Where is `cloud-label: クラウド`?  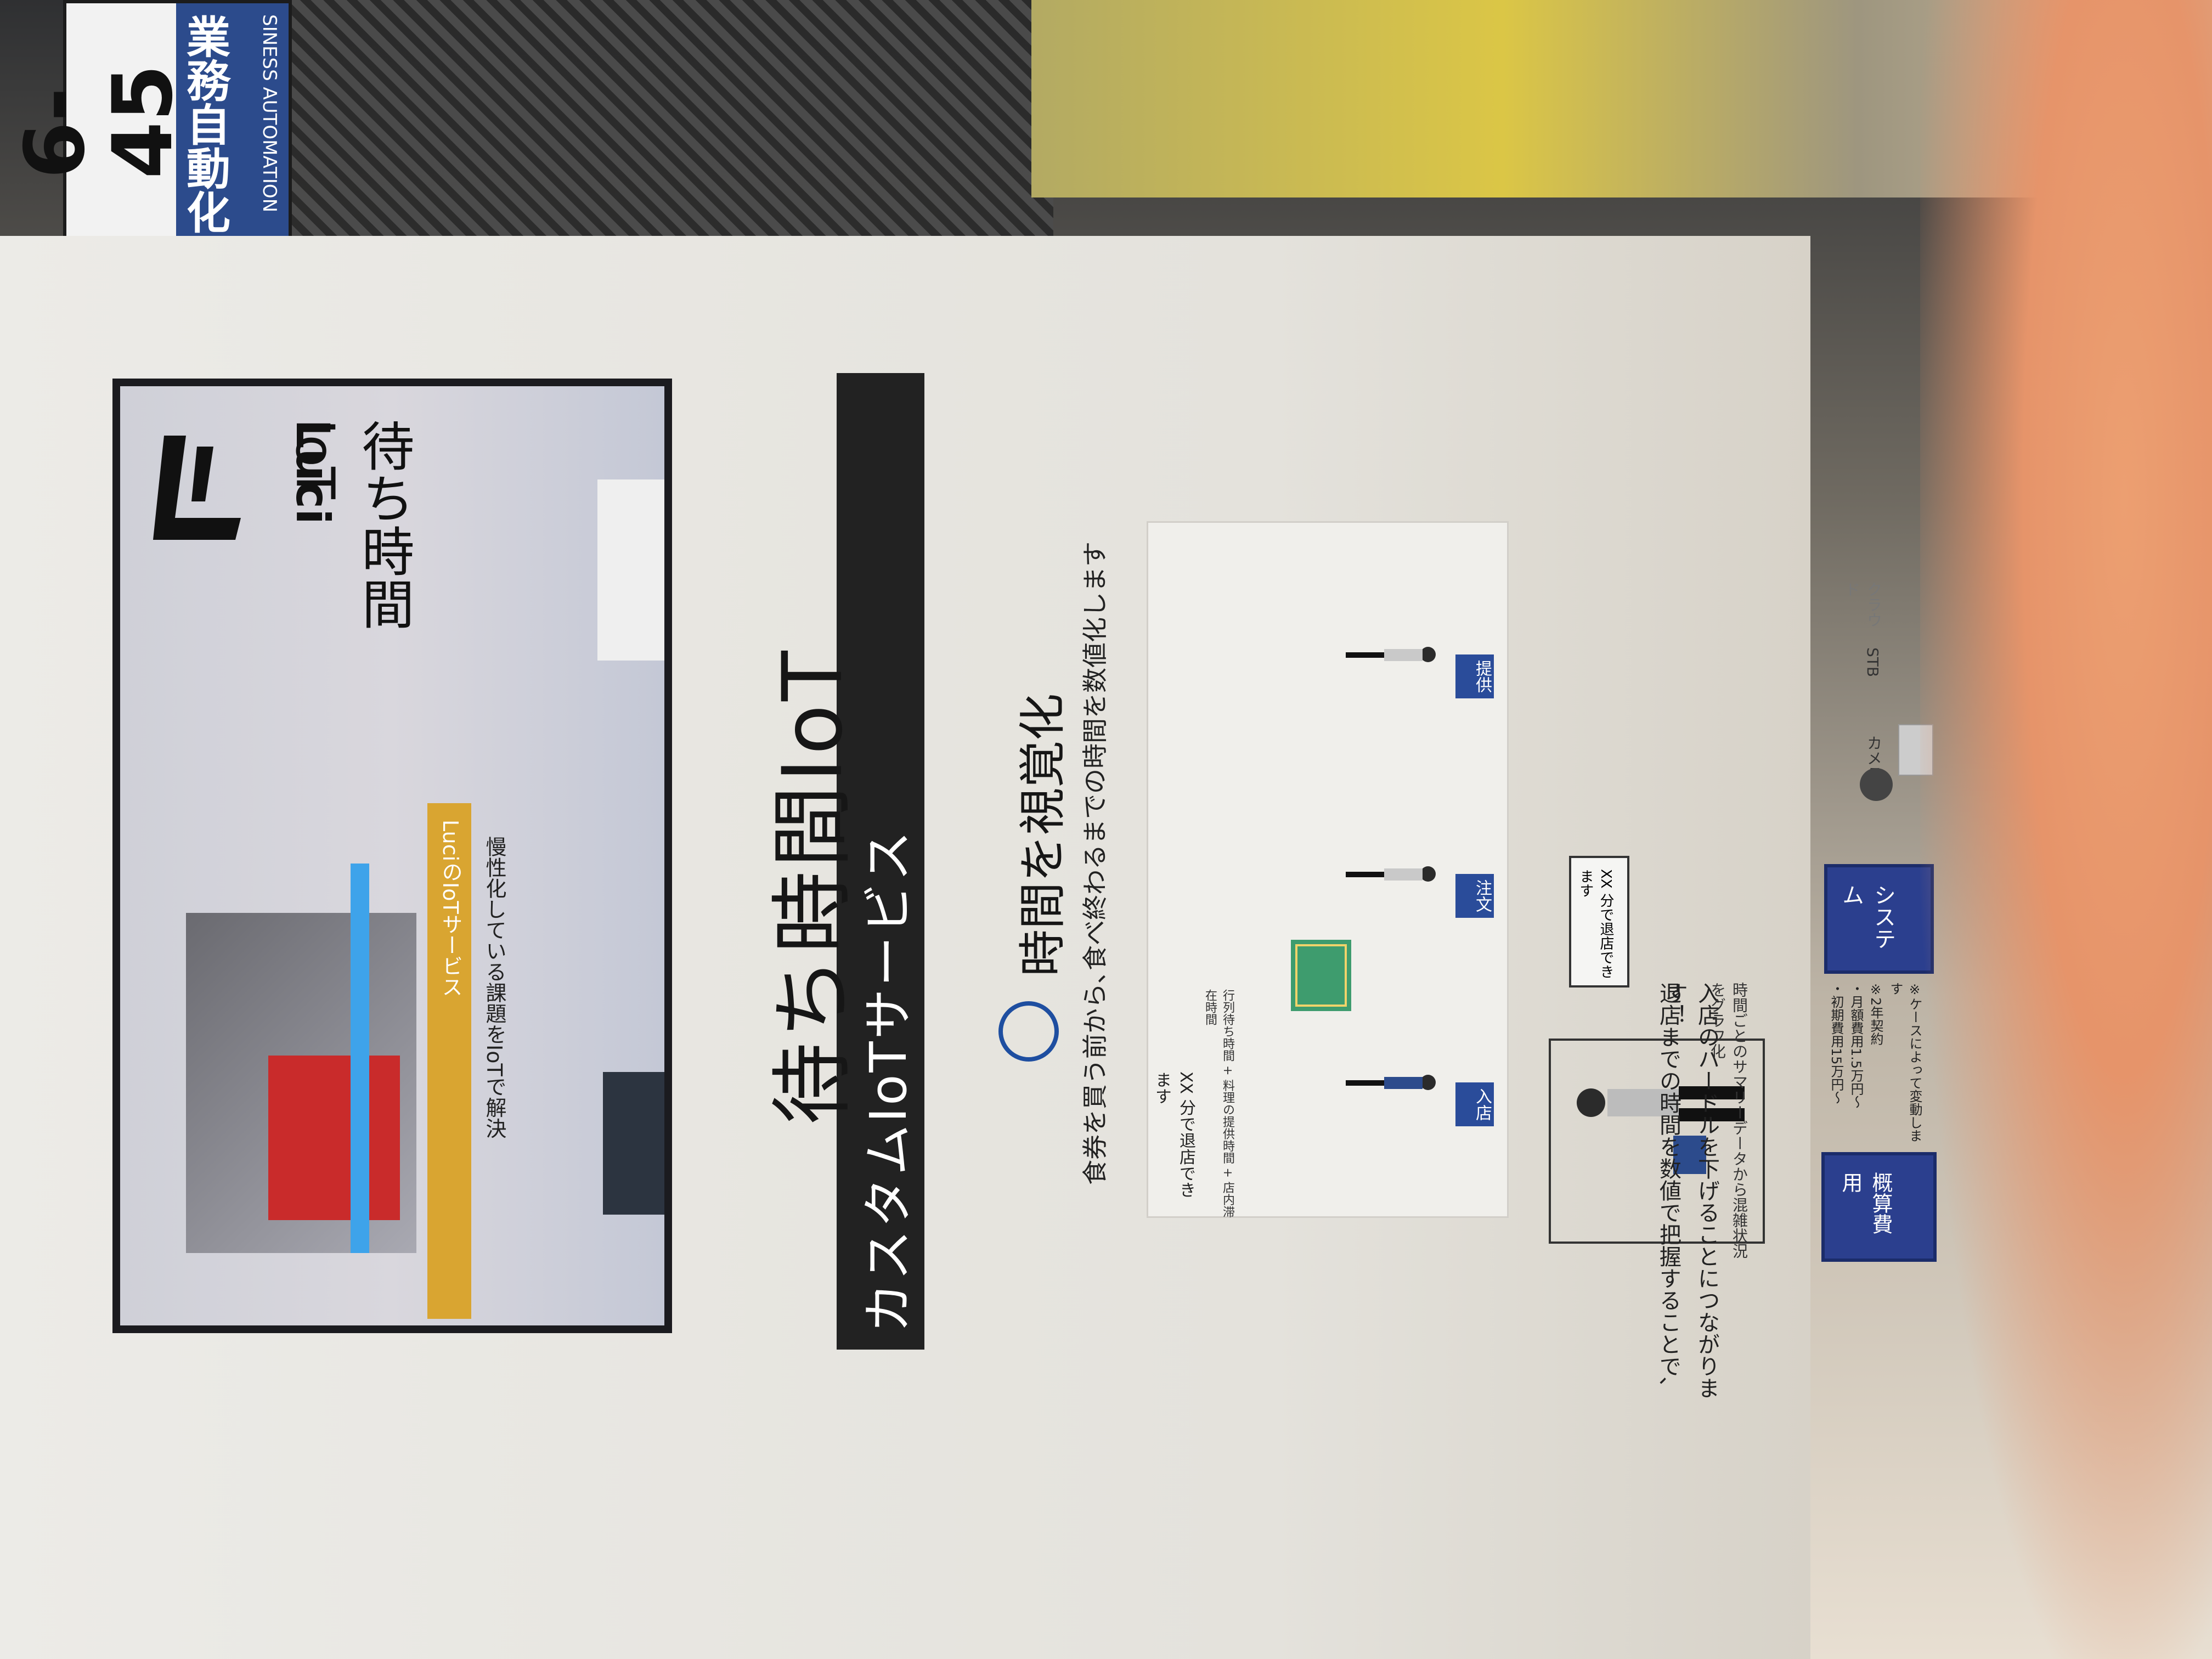 cloud-label: クラウド is located at coordinates (1863, 605).